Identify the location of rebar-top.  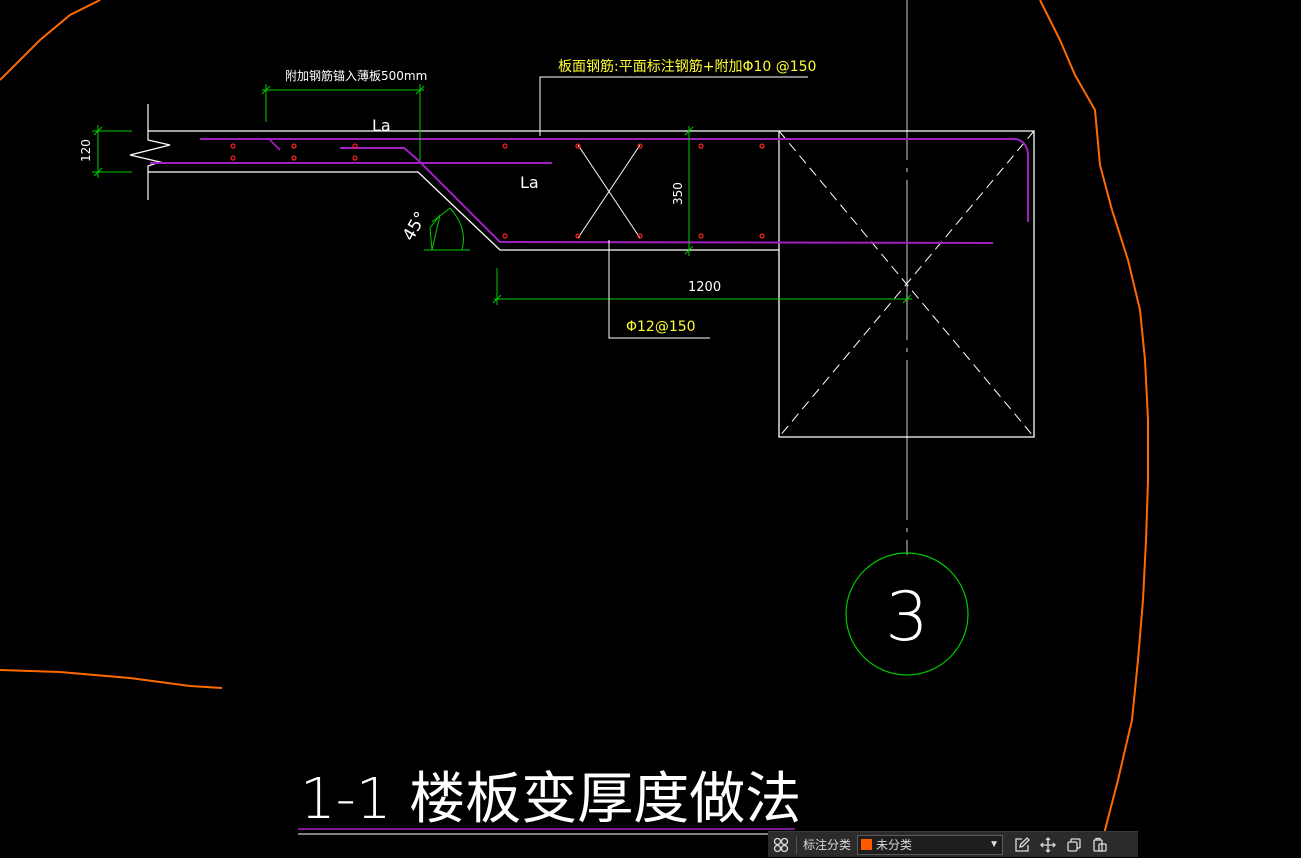
(614, 180).